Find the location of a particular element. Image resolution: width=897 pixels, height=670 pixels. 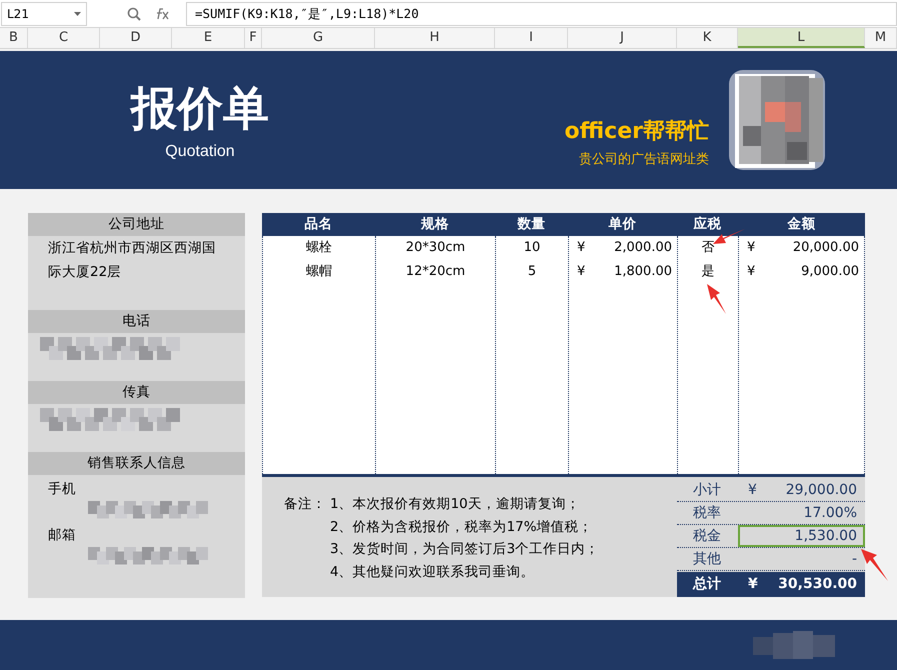

summary-label: 税率 is located at coordinates (707, 513).